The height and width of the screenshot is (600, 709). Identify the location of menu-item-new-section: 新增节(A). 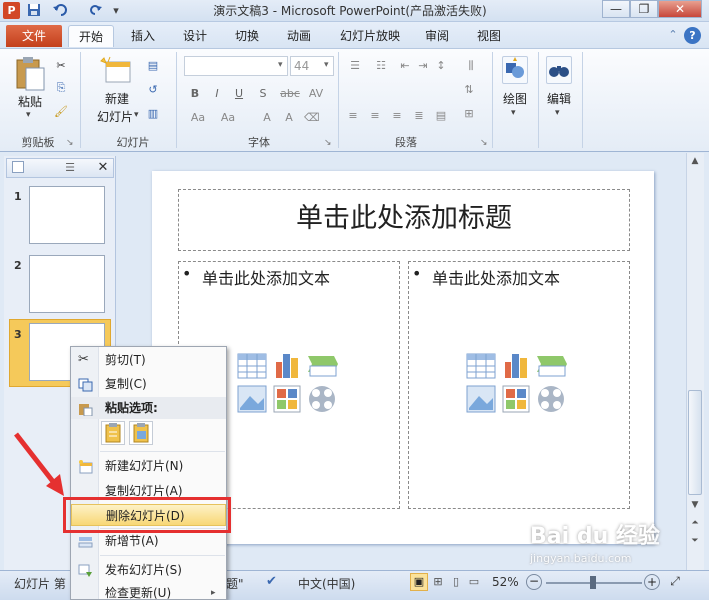
(148, 541).